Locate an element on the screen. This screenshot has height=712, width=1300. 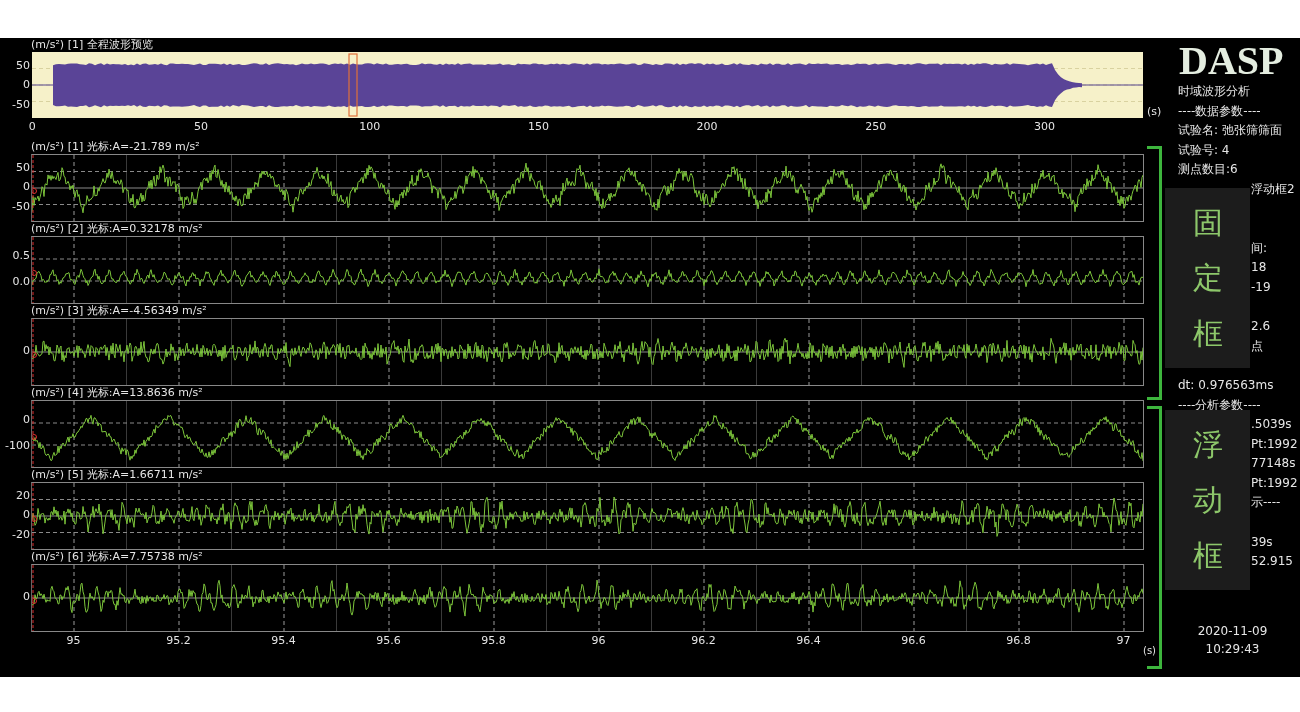
info-text: 77148s is located at coordinates (1273, 464).